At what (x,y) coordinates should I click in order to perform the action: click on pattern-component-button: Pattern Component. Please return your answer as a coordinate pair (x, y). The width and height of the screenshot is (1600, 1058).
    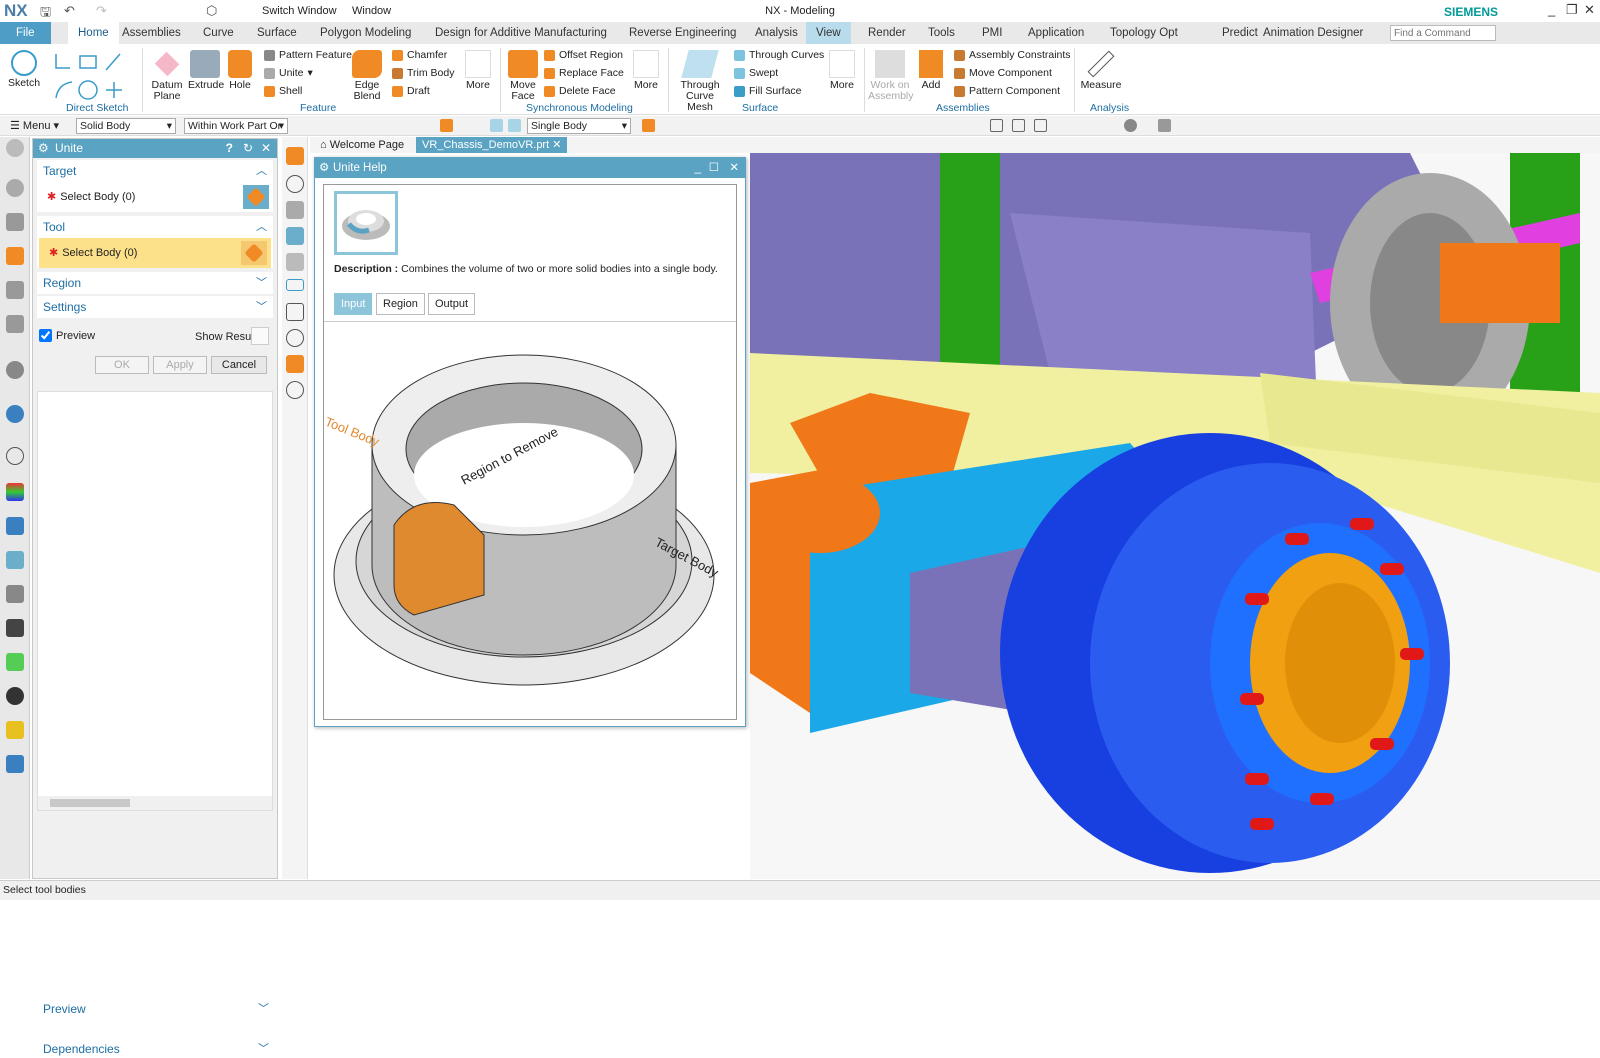
    Looking at the image, I should click on (1007, 91).